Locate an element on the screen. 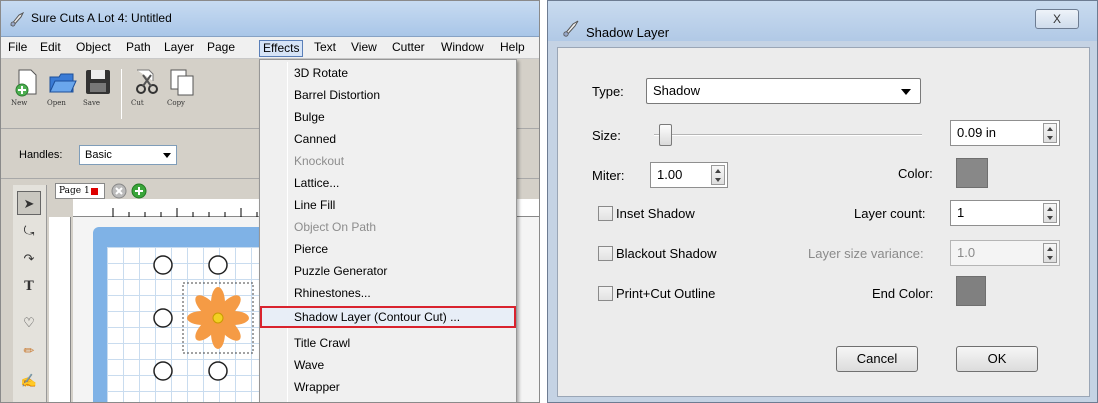 Image resolution: width=1098 pixels, height=403 pixels. text-tool-icon: T is located at coordinates (29, 287).